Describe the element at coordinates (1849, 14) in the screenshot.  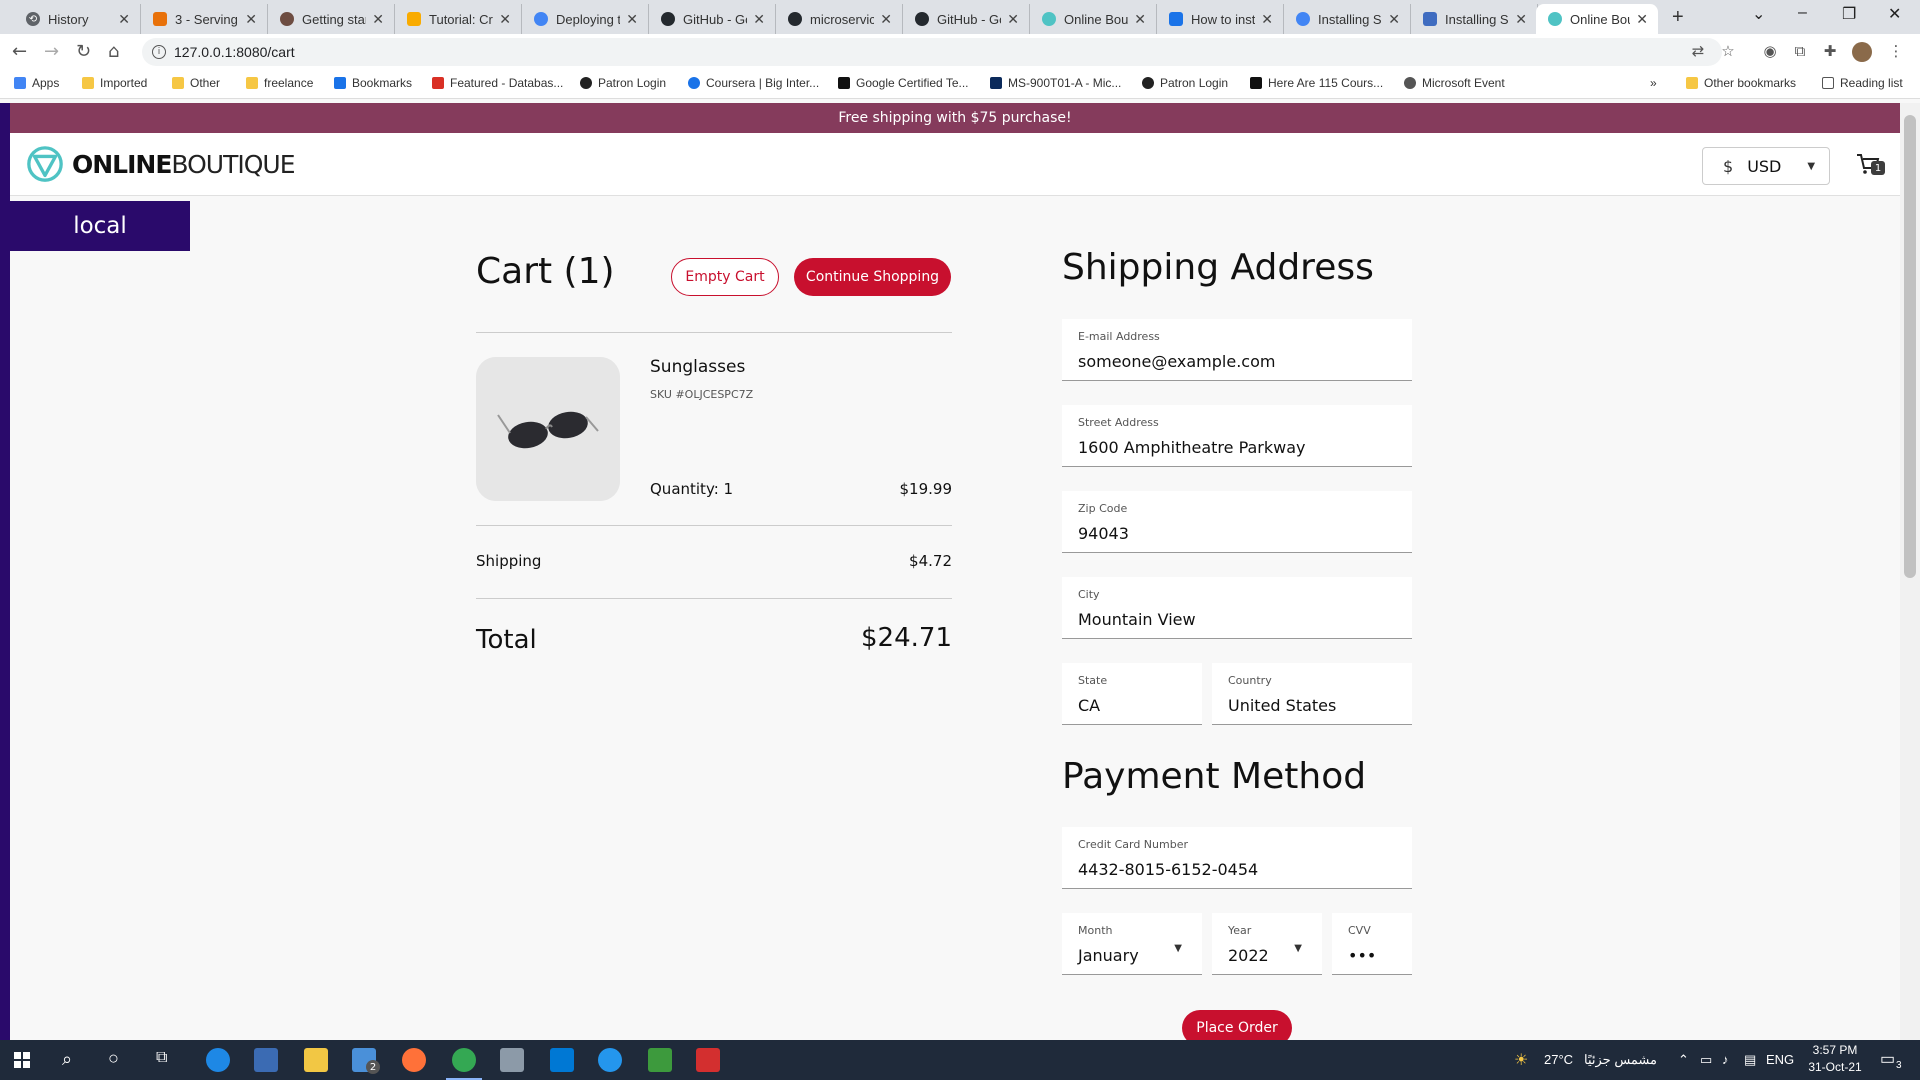
I see `restore-icon: ❐` at that location.